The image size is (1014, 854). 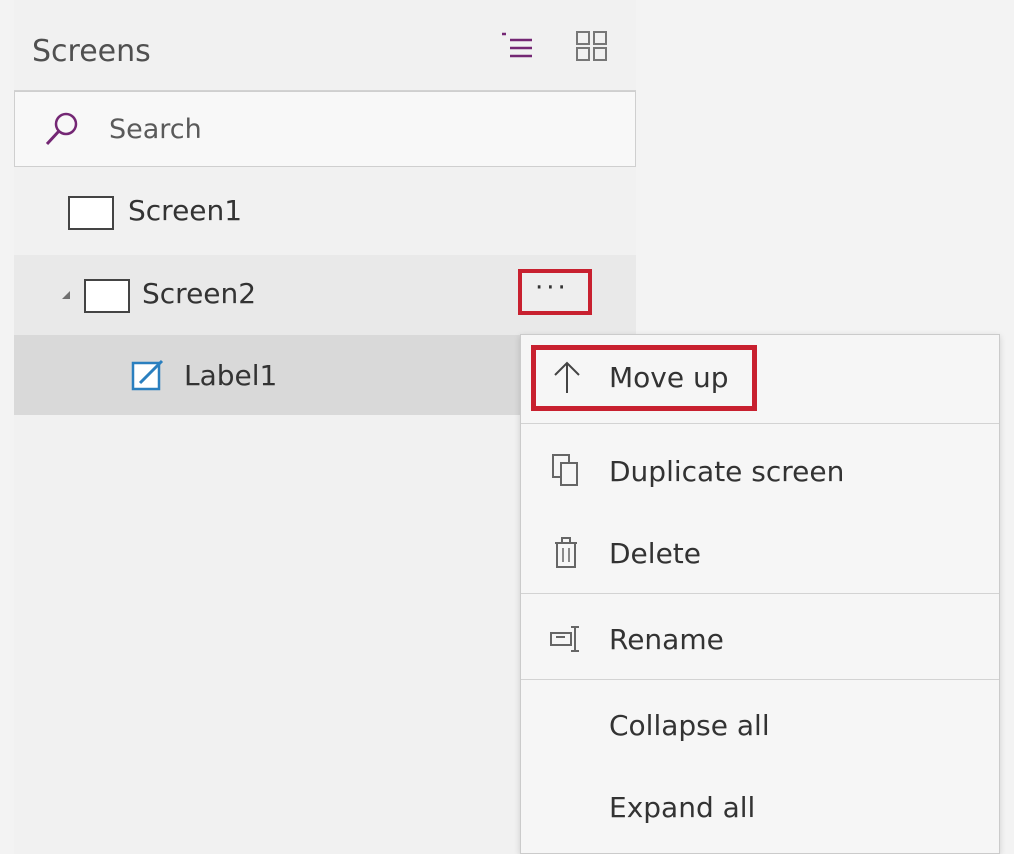 I want to click on tree-item-label: Screen1, so click(x=185, y=210).